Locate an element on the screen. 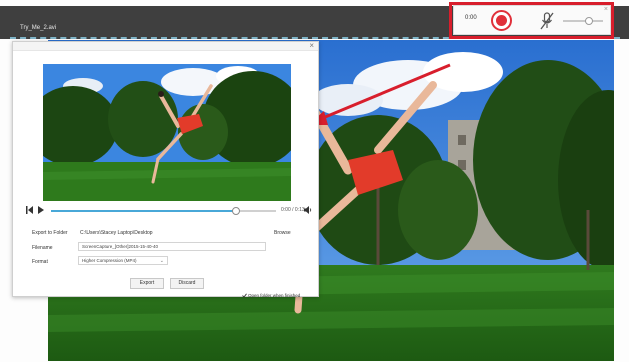 This screenshot has width=629, height=362. dialog-titlebar: × is located at coordinates (165, 46).